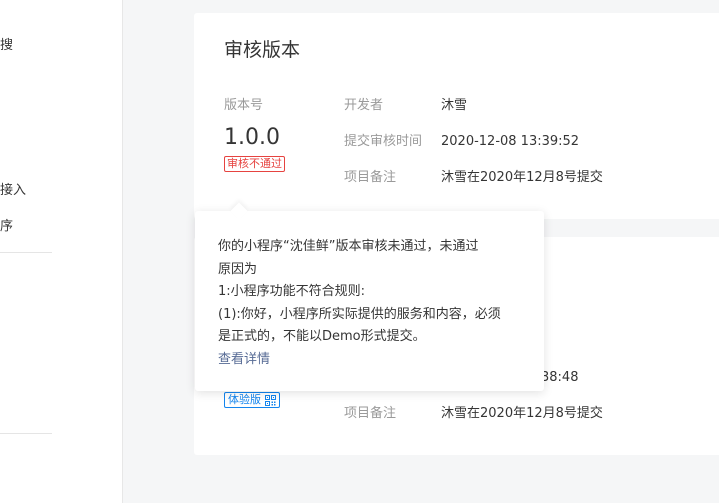 Image resolution: width=719 pixels, height=503 pixels. Describe the element at coordinates (522, 177) in the screenshot. I see `remark-value: 沐雪在2020年12月8号提交` at that location.